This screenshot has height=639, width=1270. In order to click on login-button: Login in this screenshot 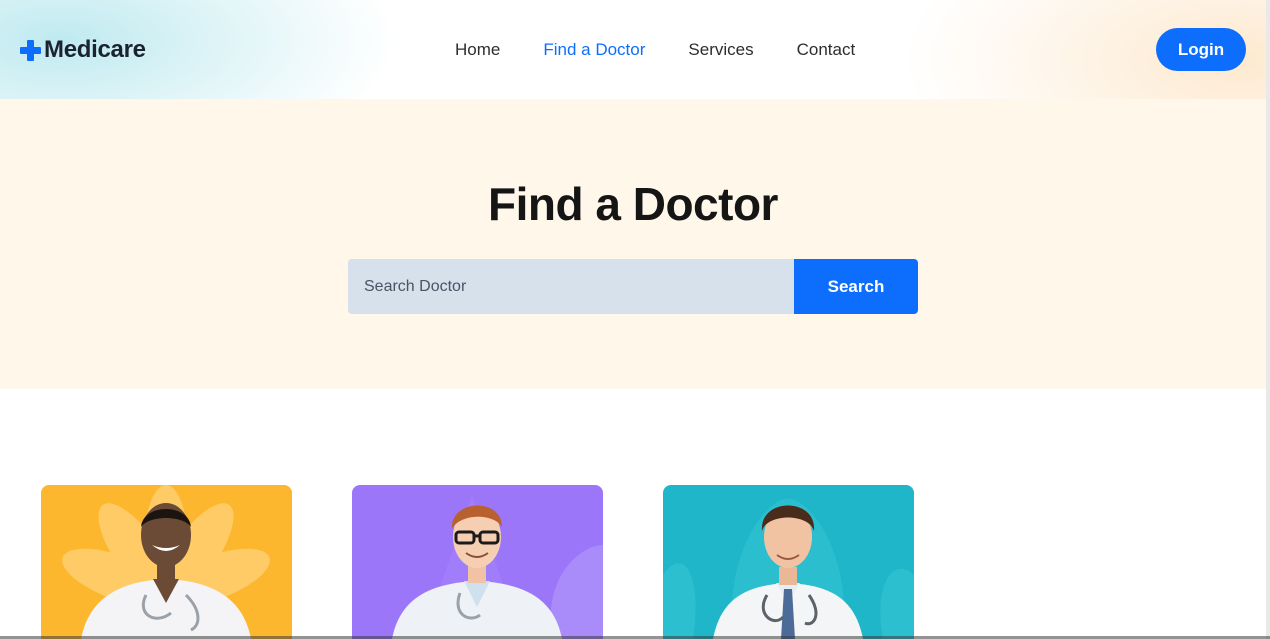, I will do `click(1201, 49)`.